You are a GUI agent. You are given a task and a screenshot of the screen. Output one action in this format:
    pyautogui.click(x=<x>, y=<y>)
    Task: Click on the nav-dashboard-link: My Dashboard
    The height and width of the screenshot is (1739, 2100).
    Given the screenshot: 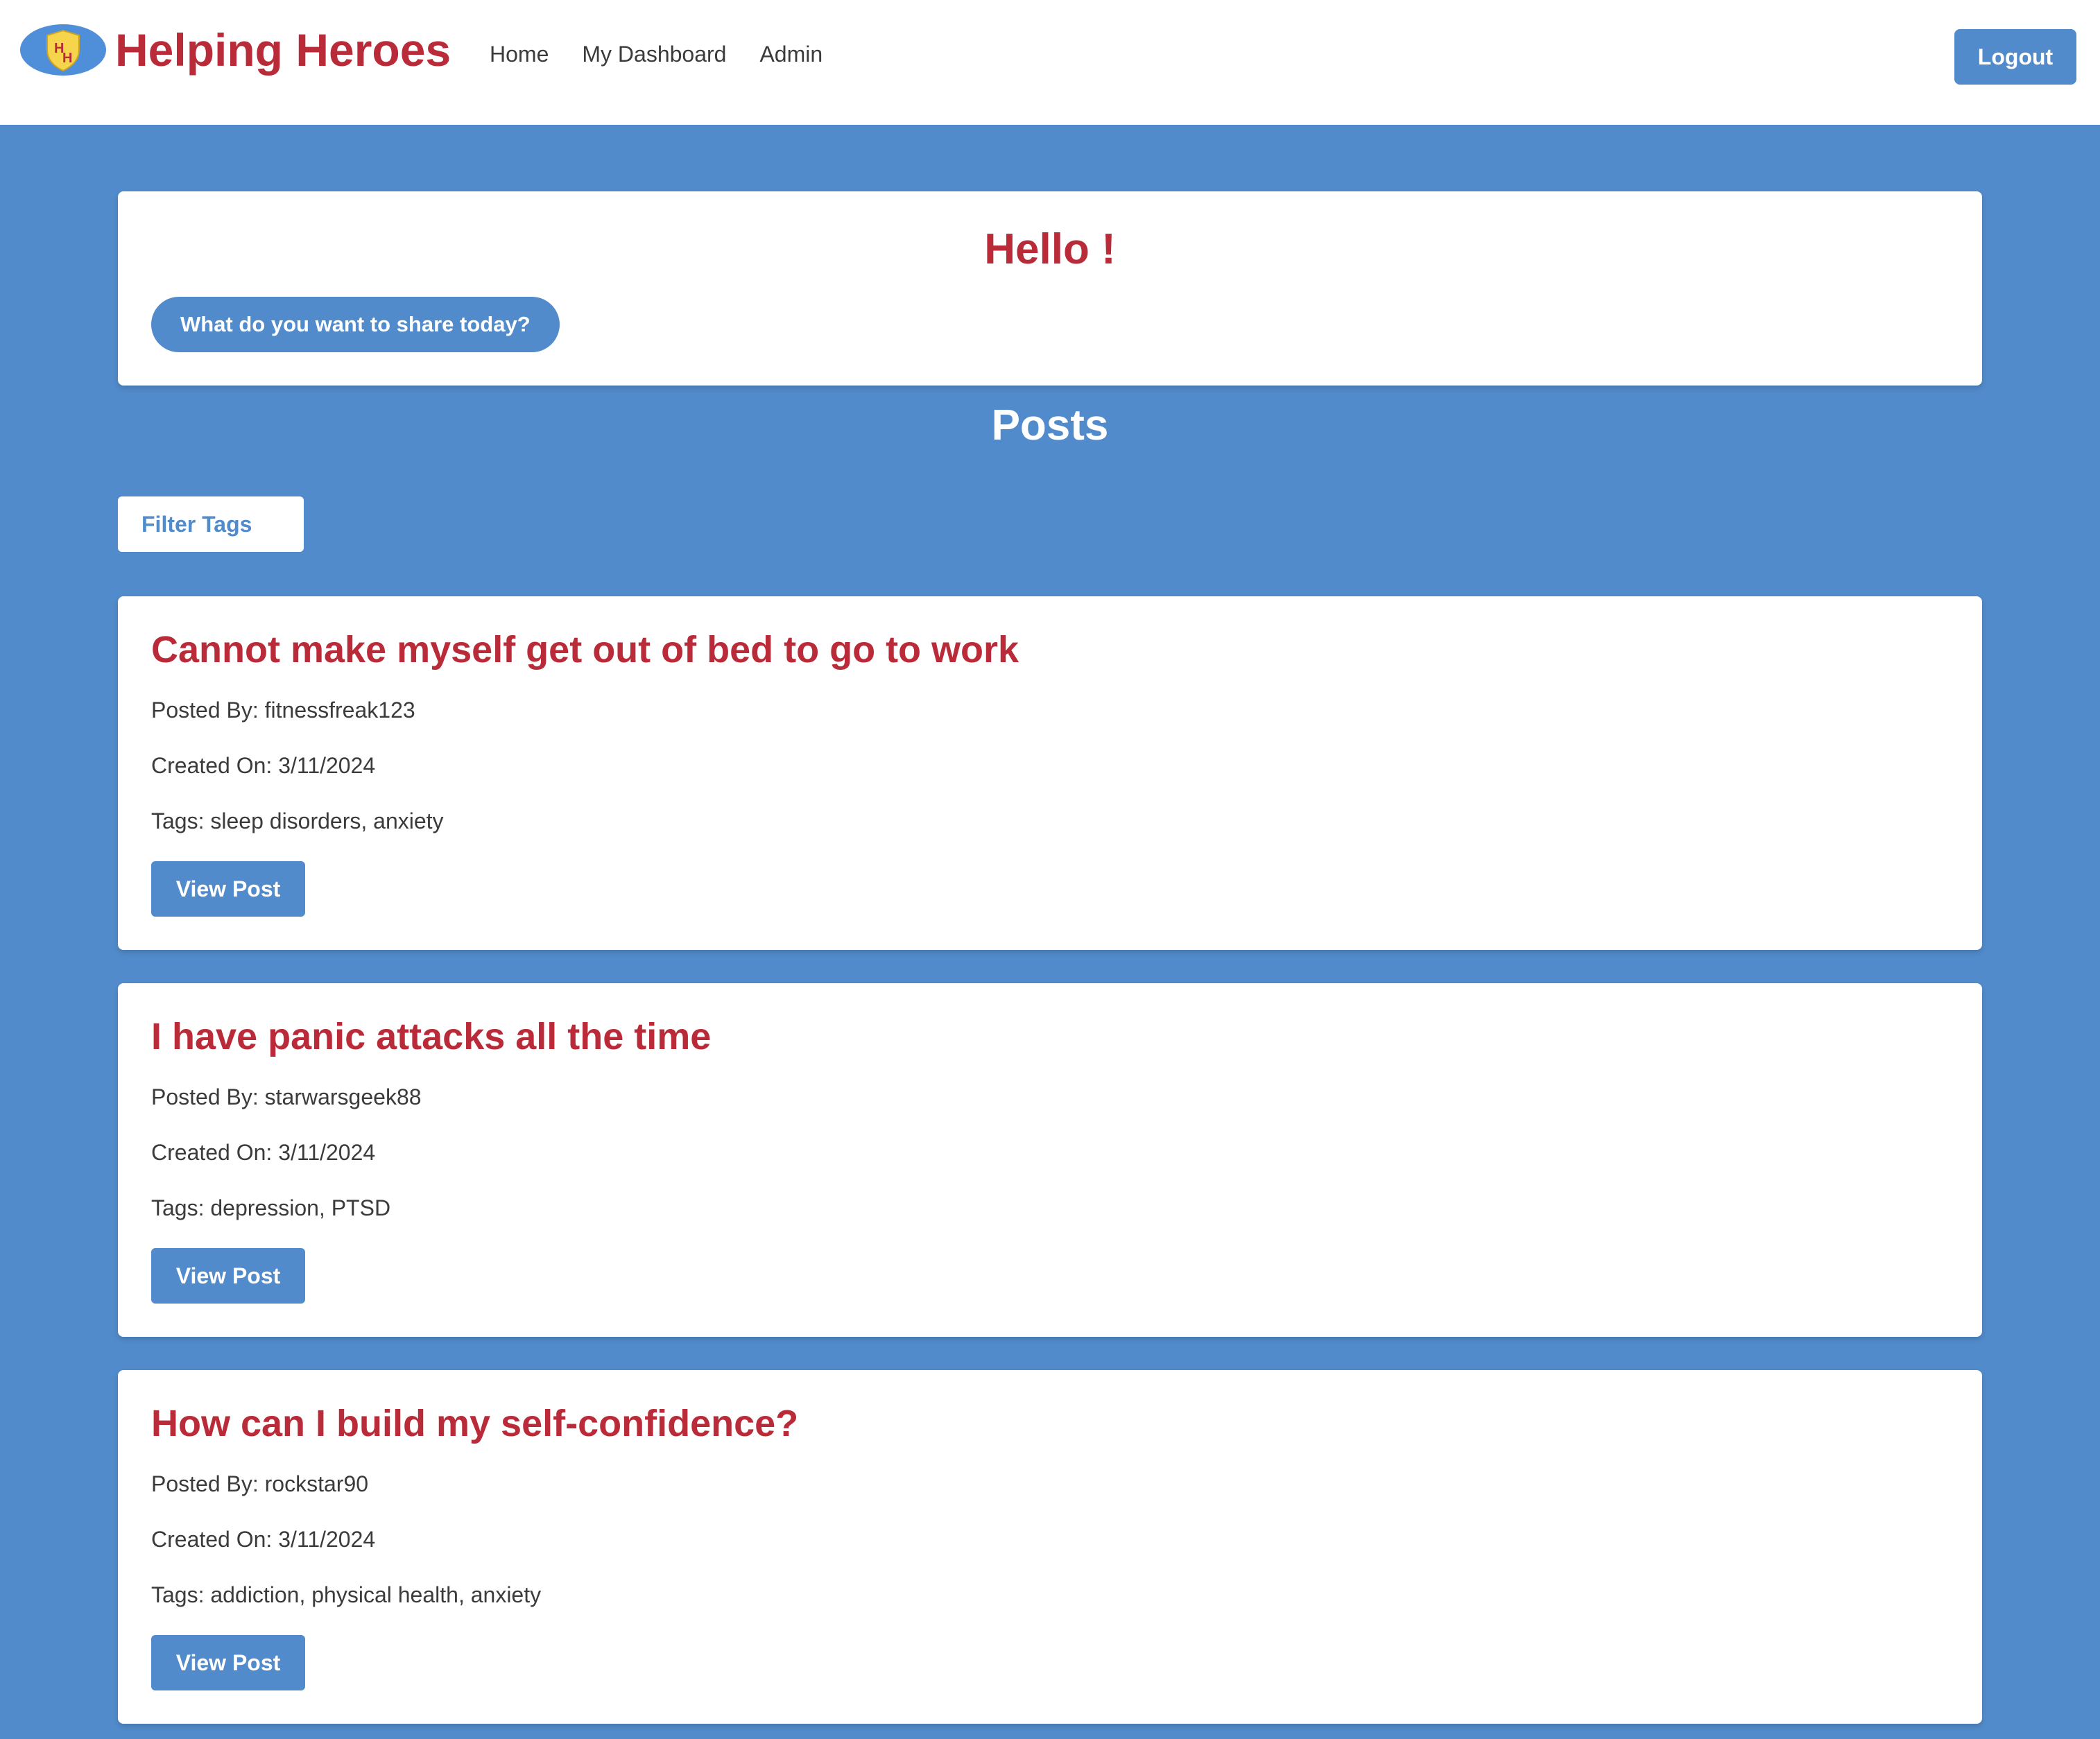 What is the action you would take?
    pyautogui.click(x=654, y=54)
    